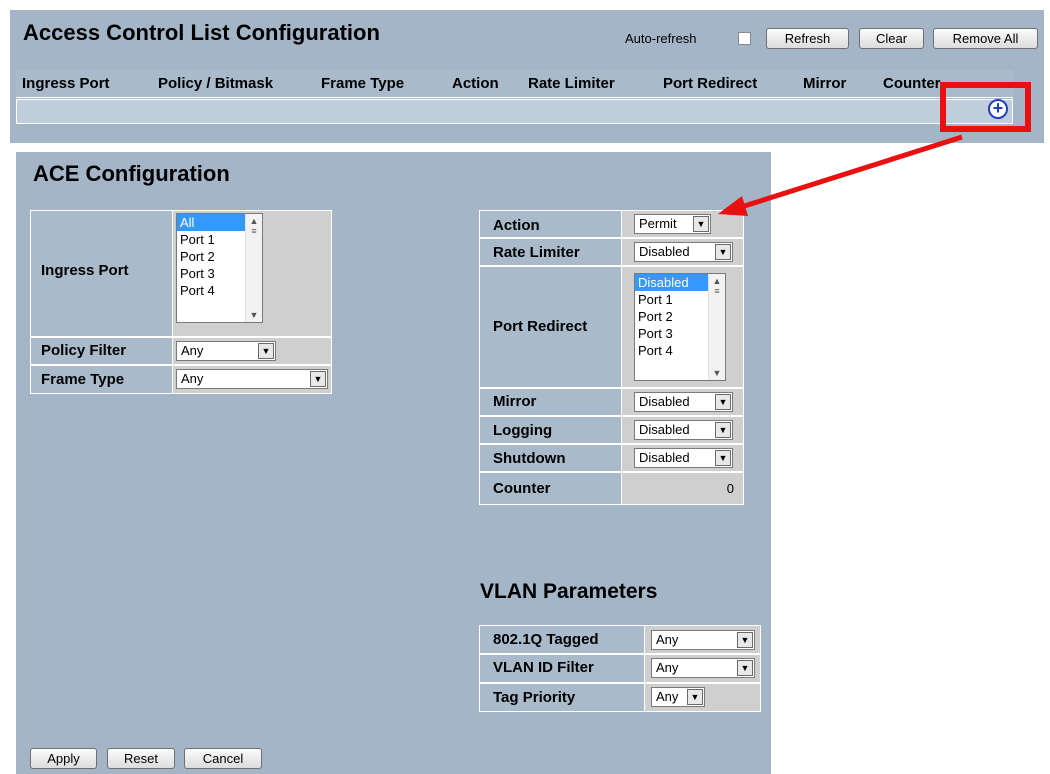  Describe the element at coordinates (850, 172) in the screenshot. I see `arrow-line` at that location.